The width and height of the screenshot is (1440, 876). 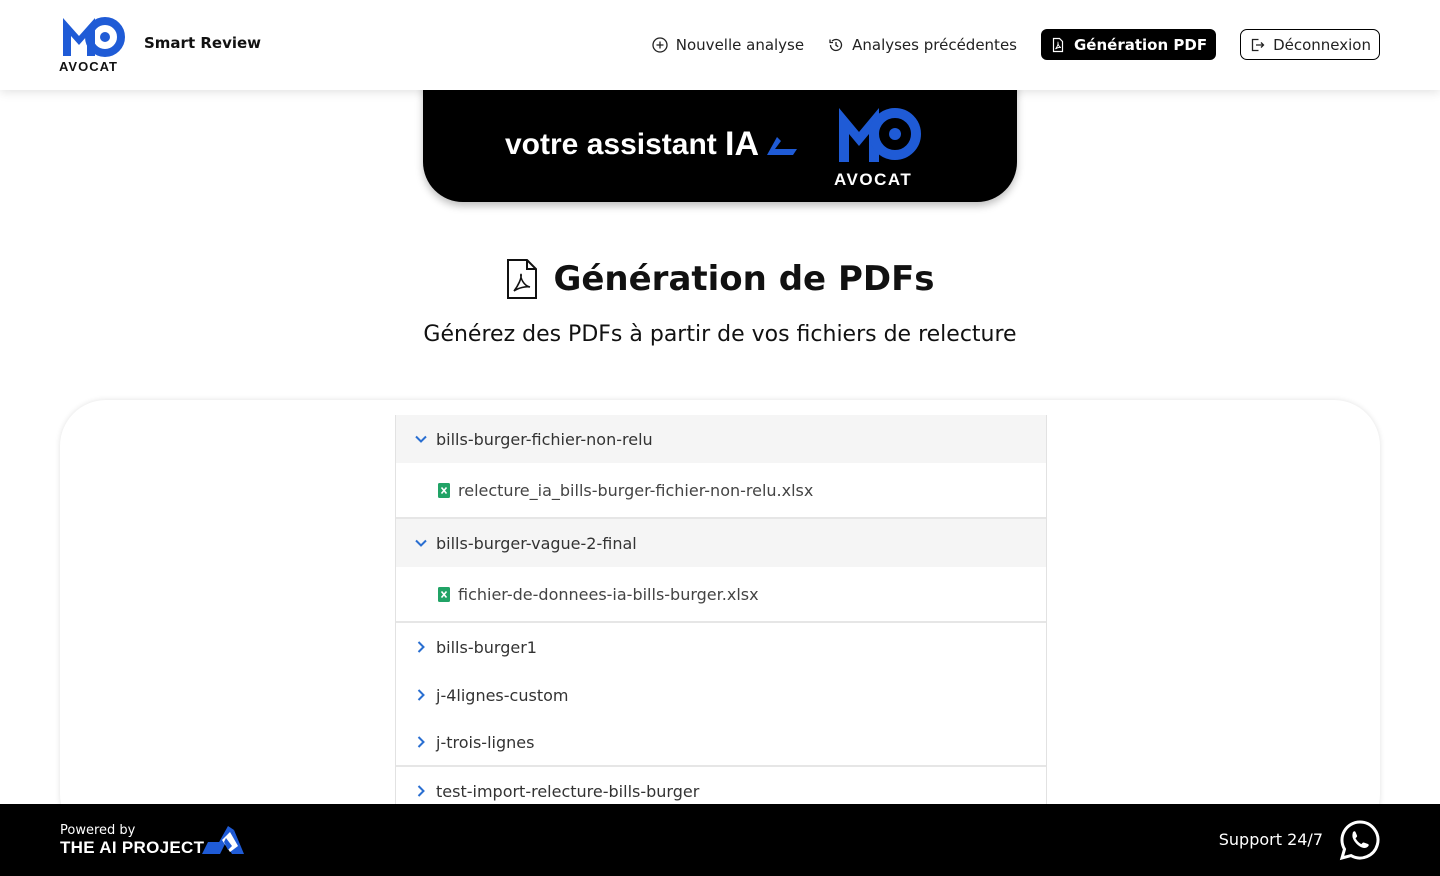 What do you see at coordinates (544, 439) in the screenshot?
I see `folder-name: bills-burger-fichier-non-relu` at bounding box center [544, 439].